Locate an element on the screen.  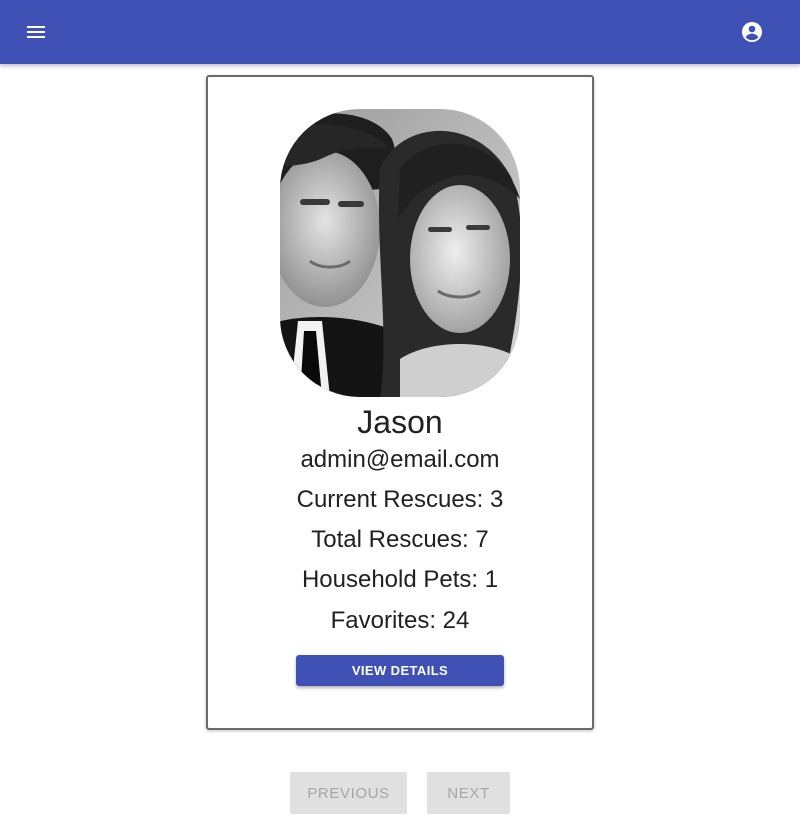
menu-button is located at coordinates (36, 32).